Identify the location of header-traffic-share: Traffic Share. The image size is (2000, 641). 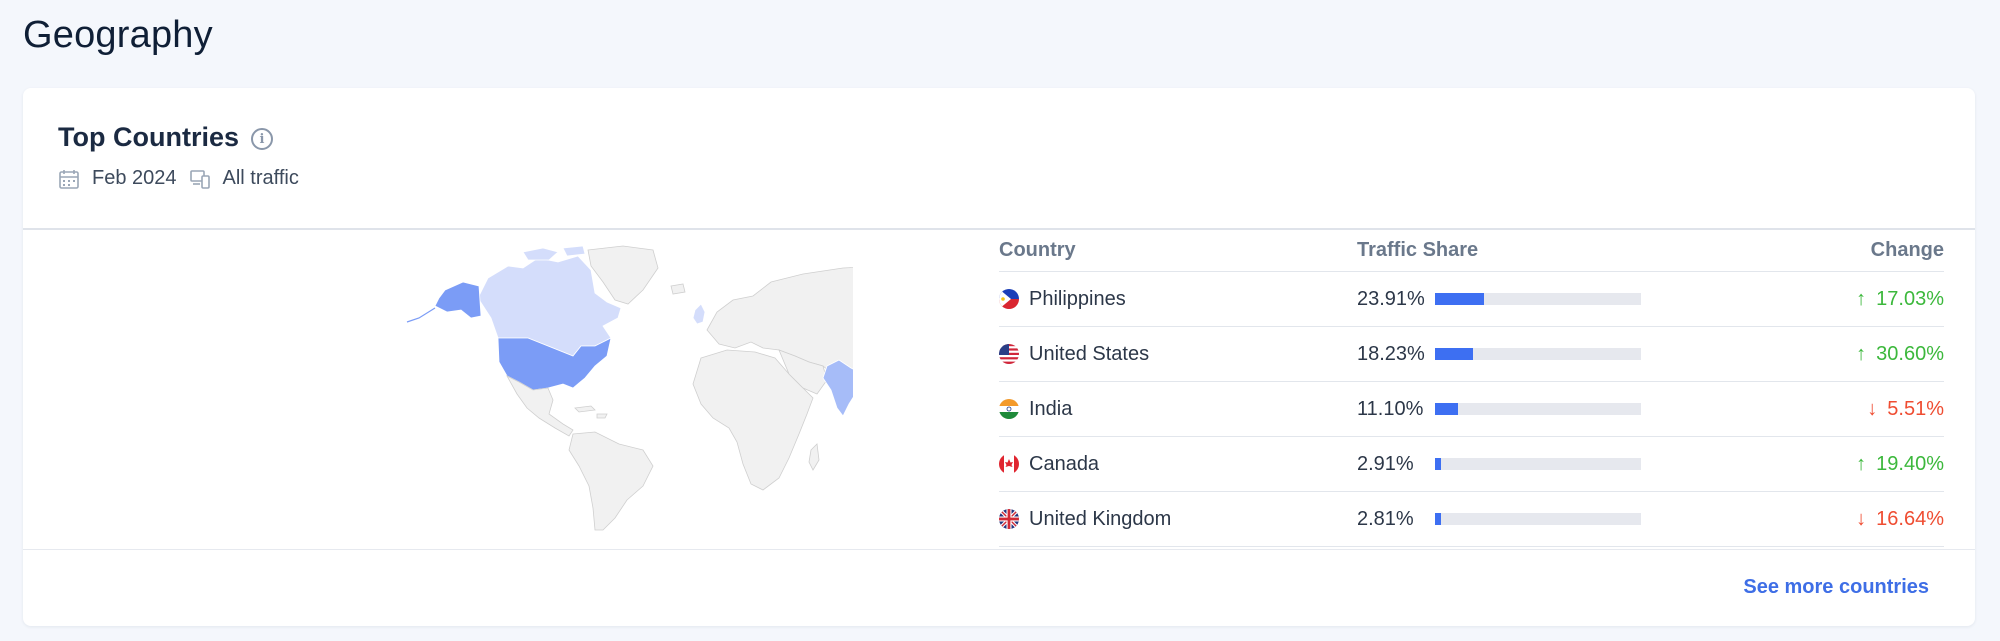
(1557, 250).